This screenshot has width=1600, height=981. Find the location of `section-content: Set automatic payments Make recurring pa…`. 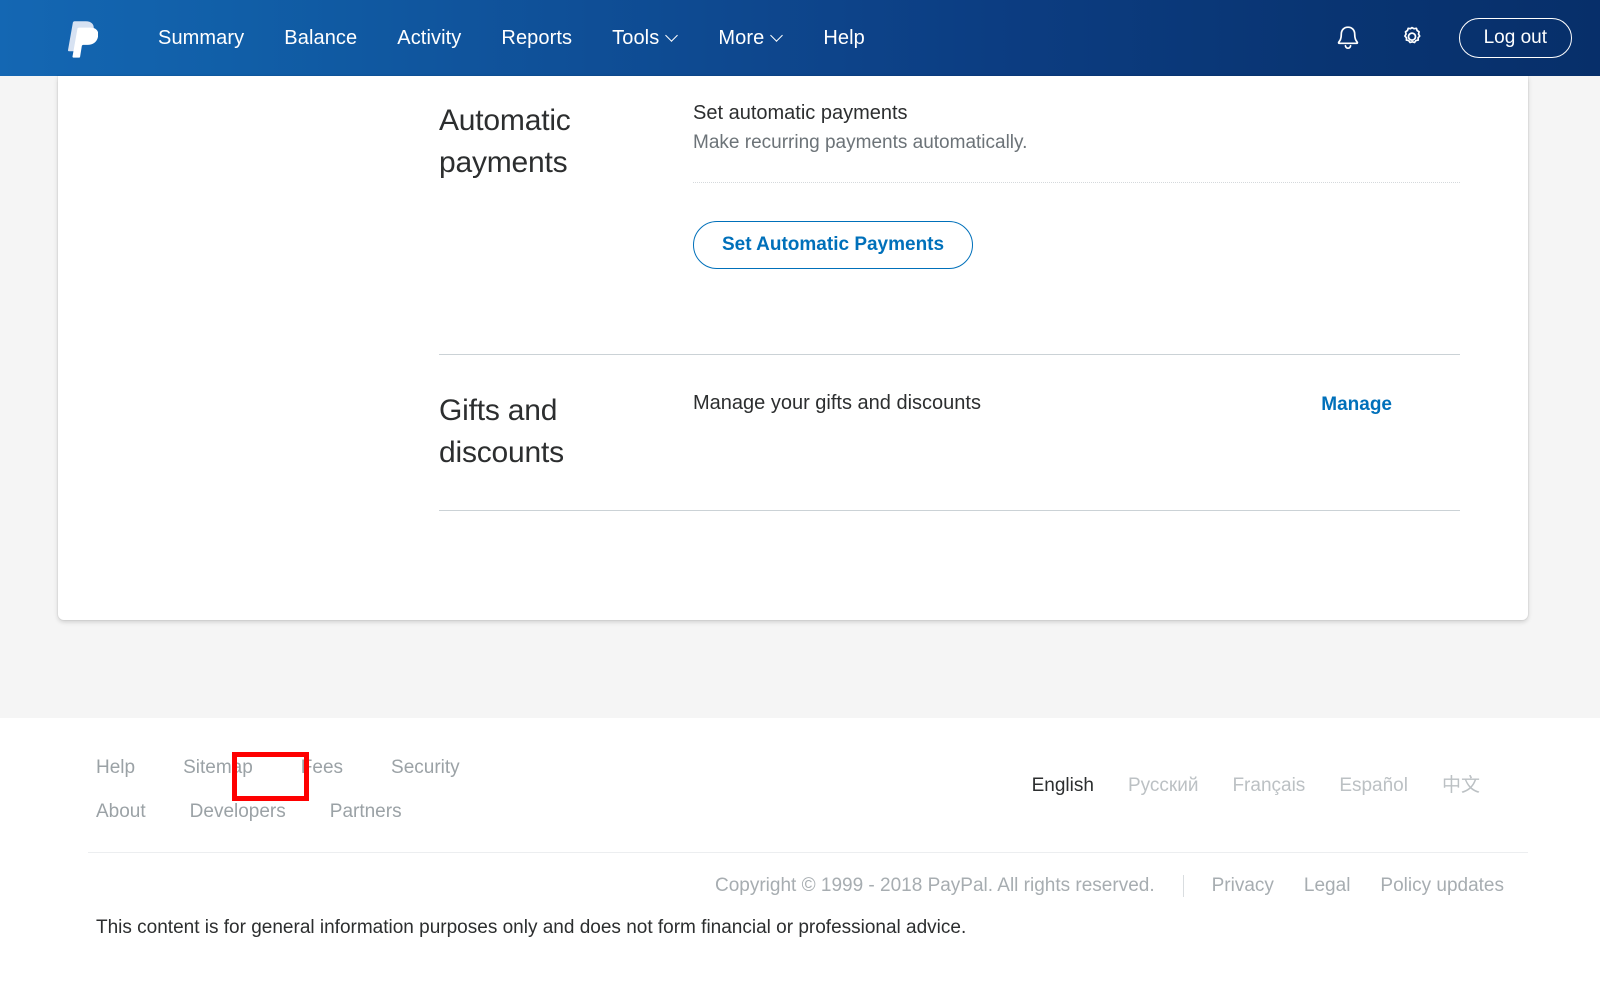

section-content: Set automatic payments Make recurring pa… is located at coordinates (1076, 184).